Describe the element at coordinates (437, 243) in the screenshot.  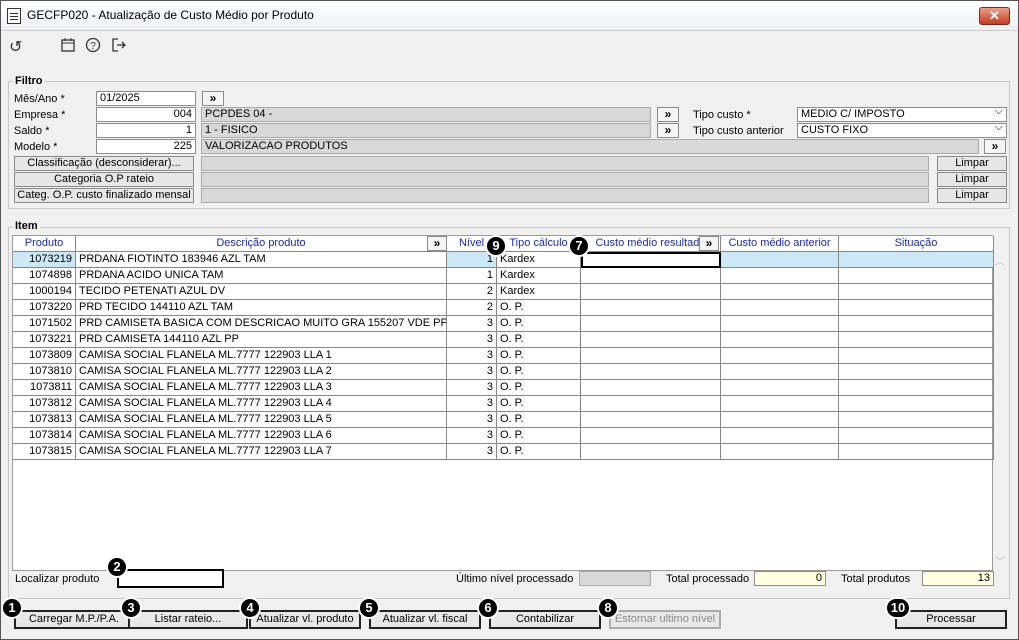
I see `descricao-lookup-button: »` at that location.